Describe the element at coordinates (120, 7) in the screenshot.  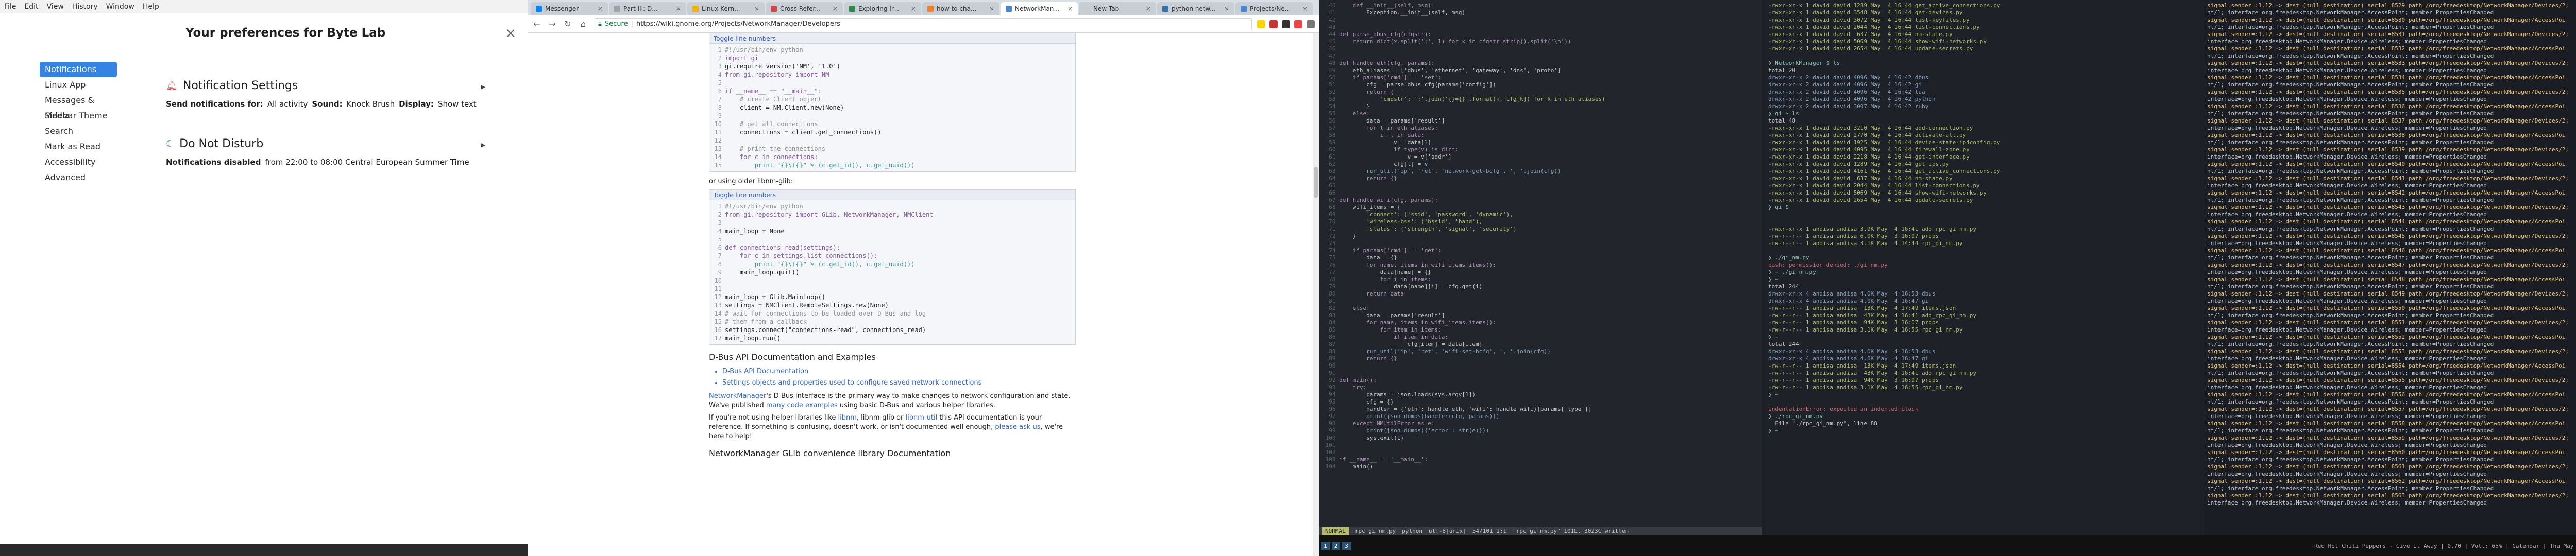
I see `menu-window: Window` at that location.